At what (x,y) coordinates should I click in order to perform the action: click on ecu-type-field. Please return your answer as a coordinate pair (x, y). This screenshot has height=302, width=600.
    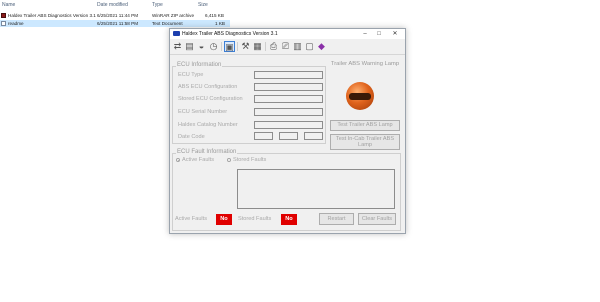
    Looking at the image, I should click on (288, 75).